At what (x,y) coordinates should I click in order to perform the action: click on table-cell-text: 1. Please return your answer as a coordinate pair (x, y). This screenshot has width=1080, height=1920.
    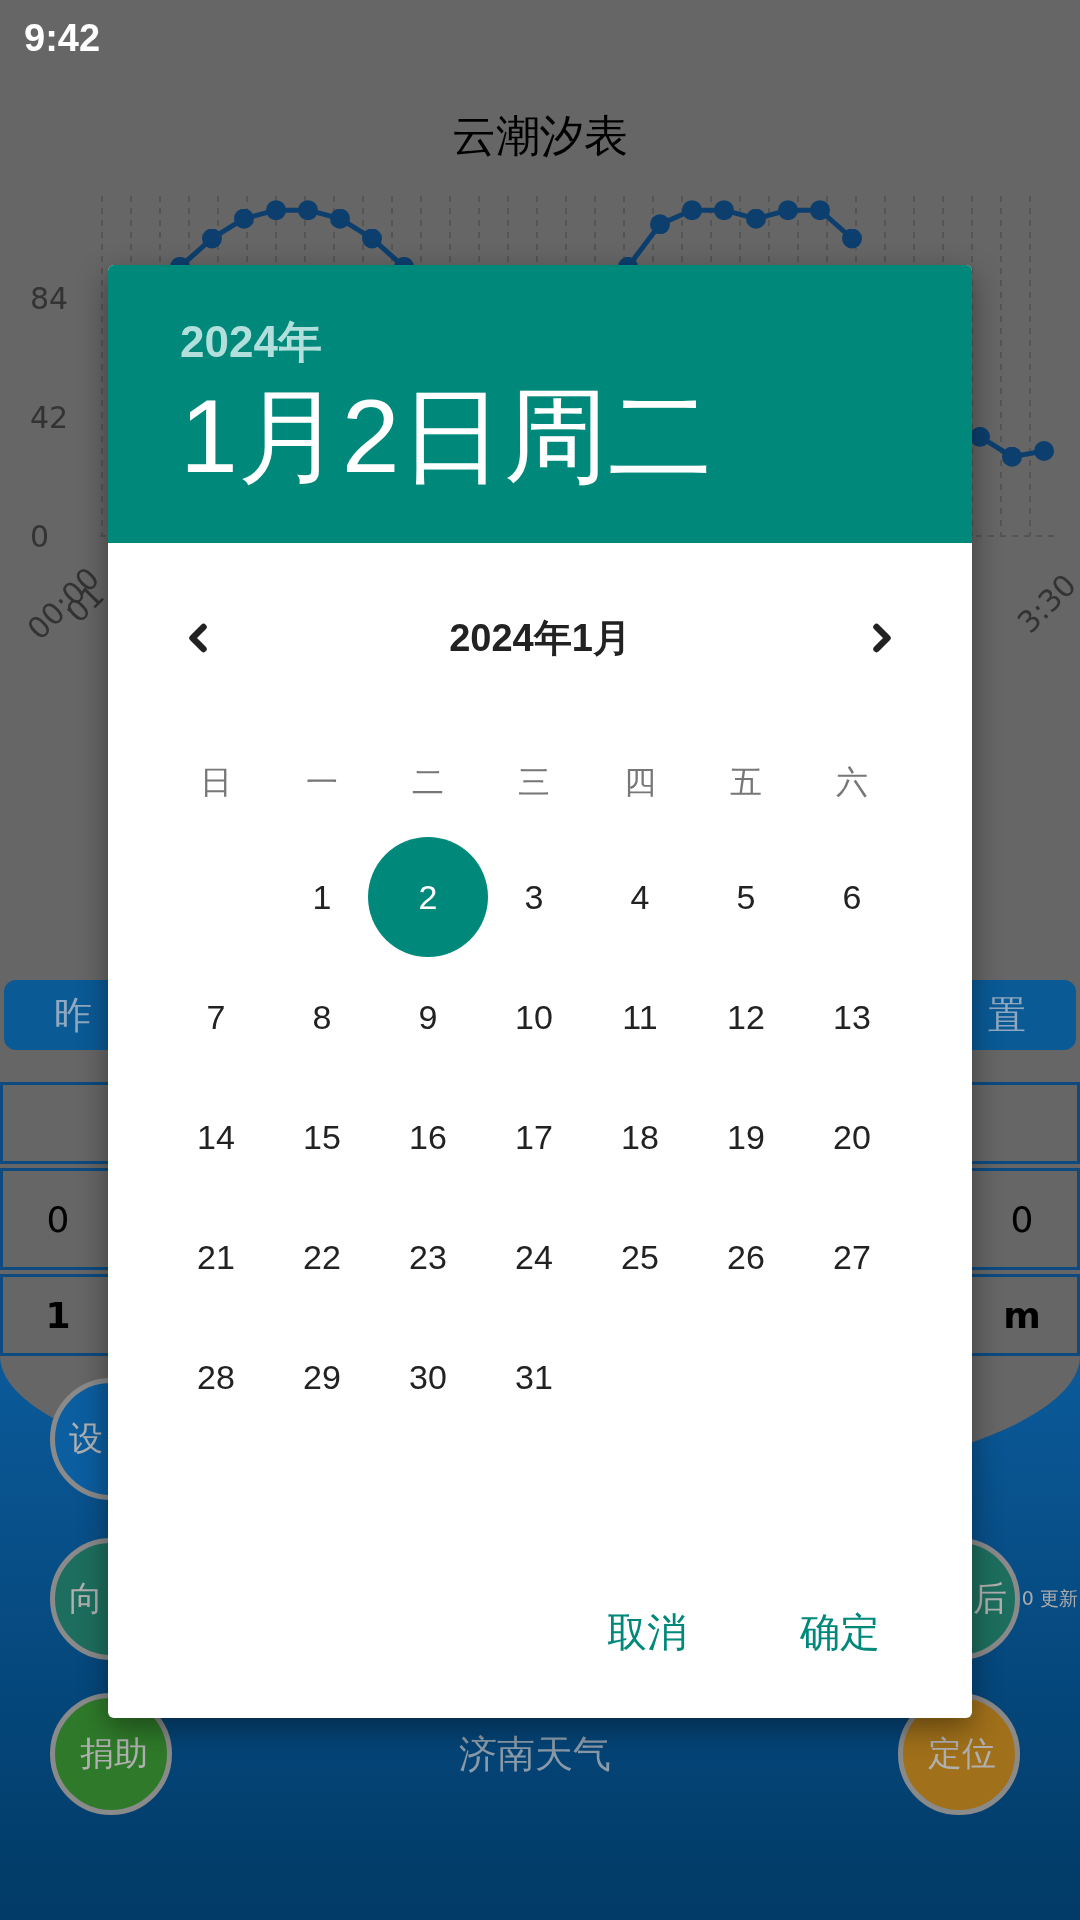
    Looking at the image, I should click on (58, 1315).